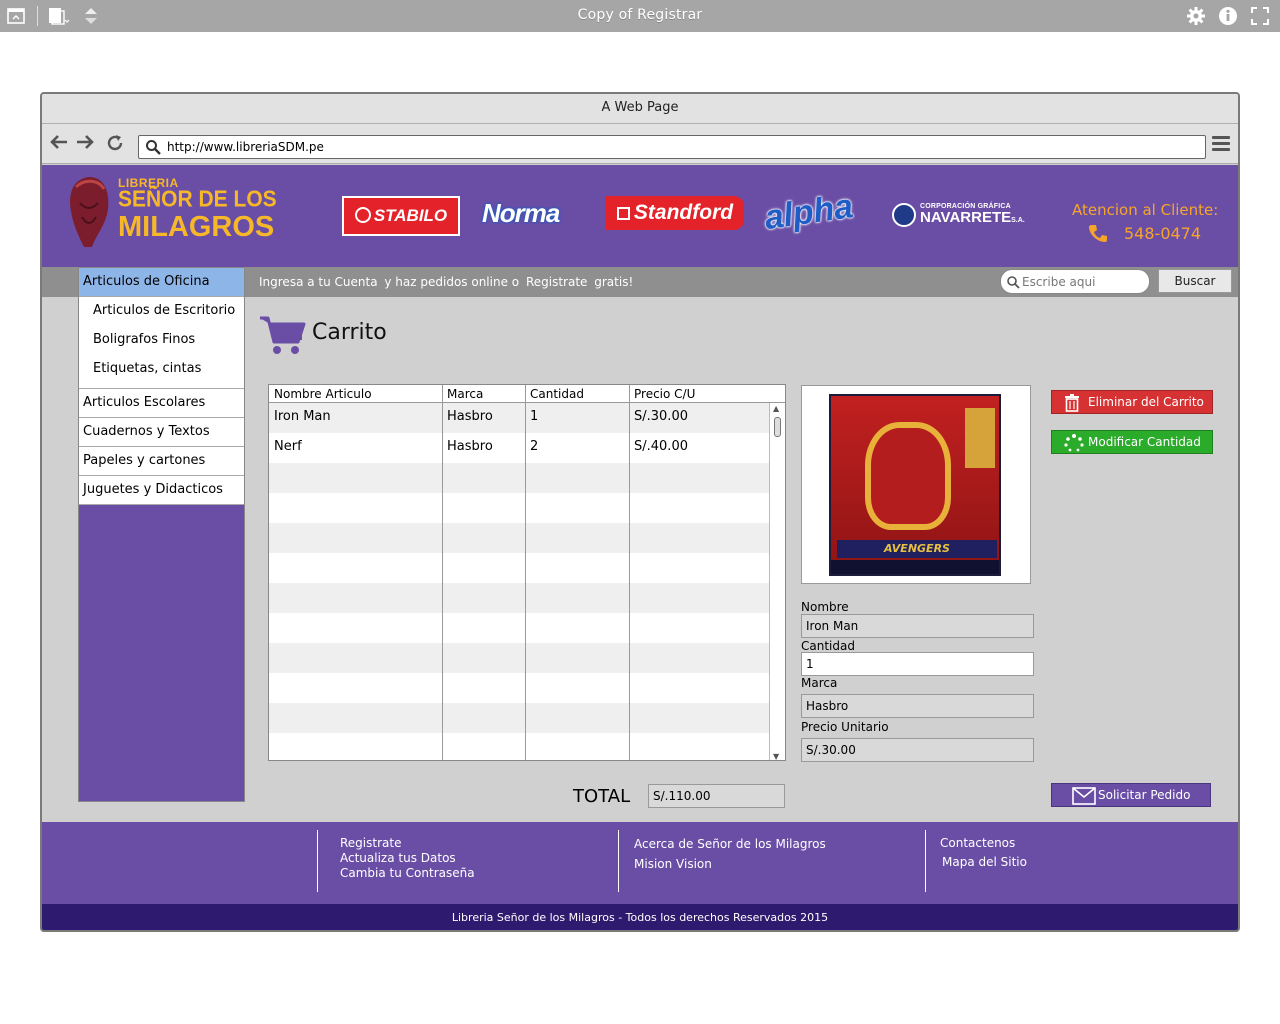 The image size is (1280, 1024). Describe the element at coordinates (483, 394) in the screenshot. I see `column-header-brand: Marca` at that location.